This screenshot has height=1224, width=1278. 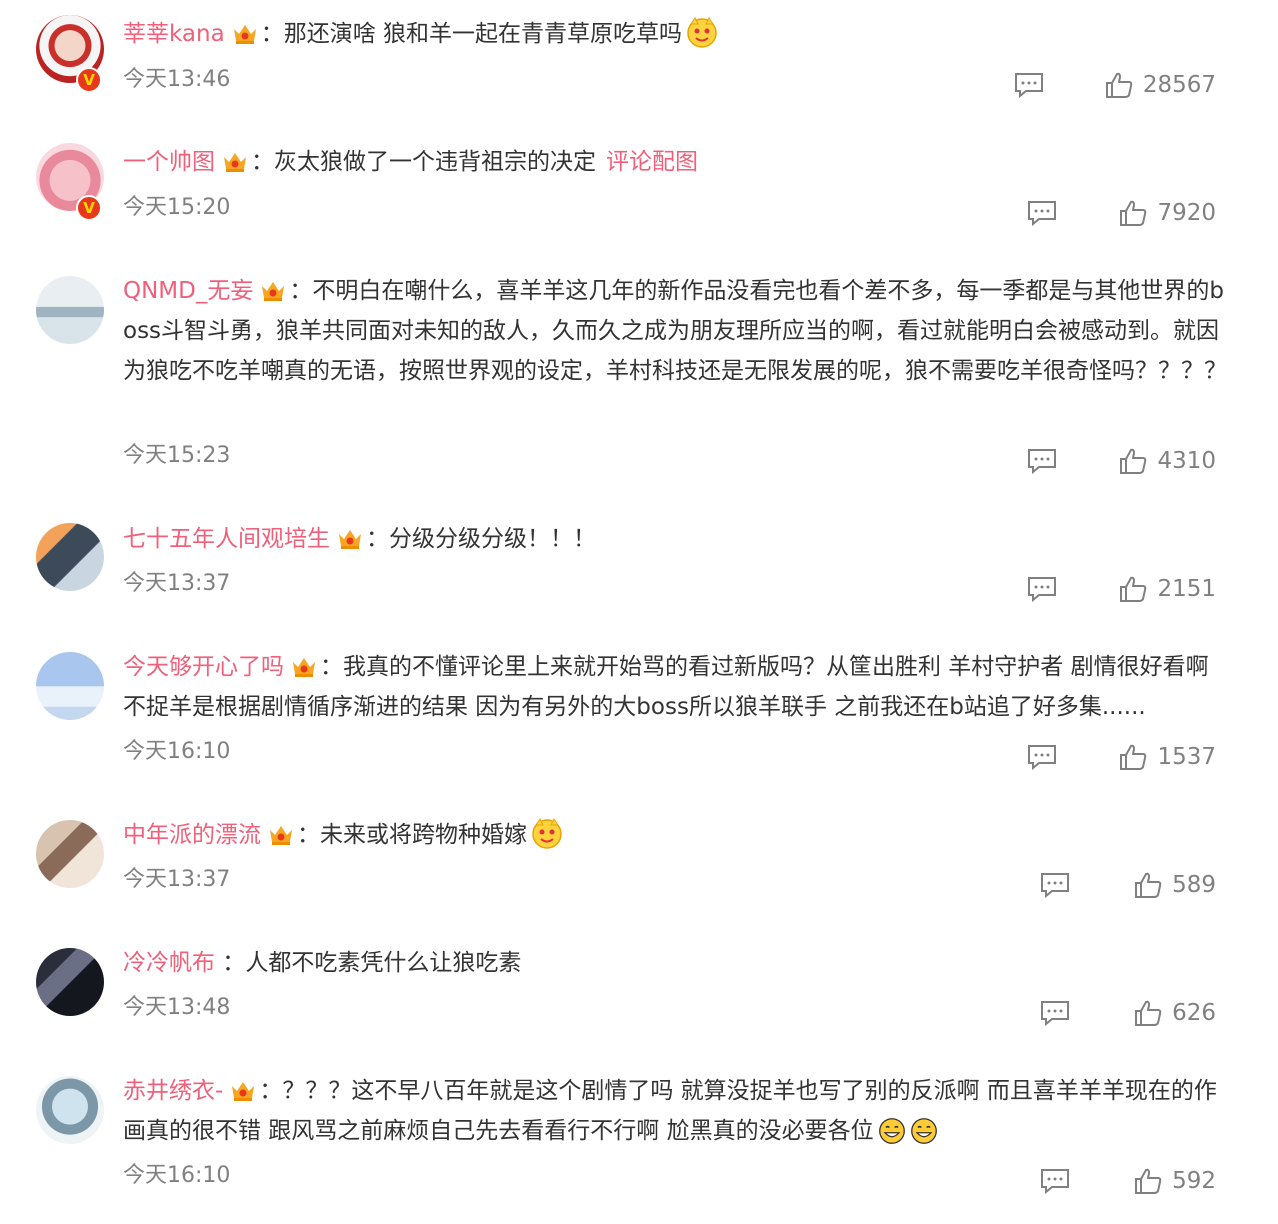 I want to click on comment-timestamp: 今天13:48, so click(x=177, y=1007).